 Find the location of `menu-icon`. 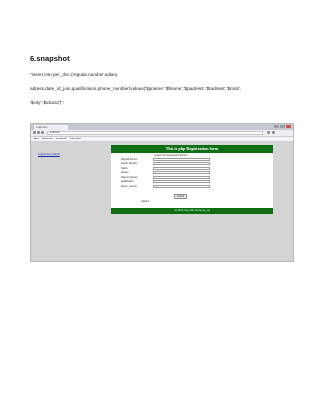

menu-icon is located at coordinates (273, 132).